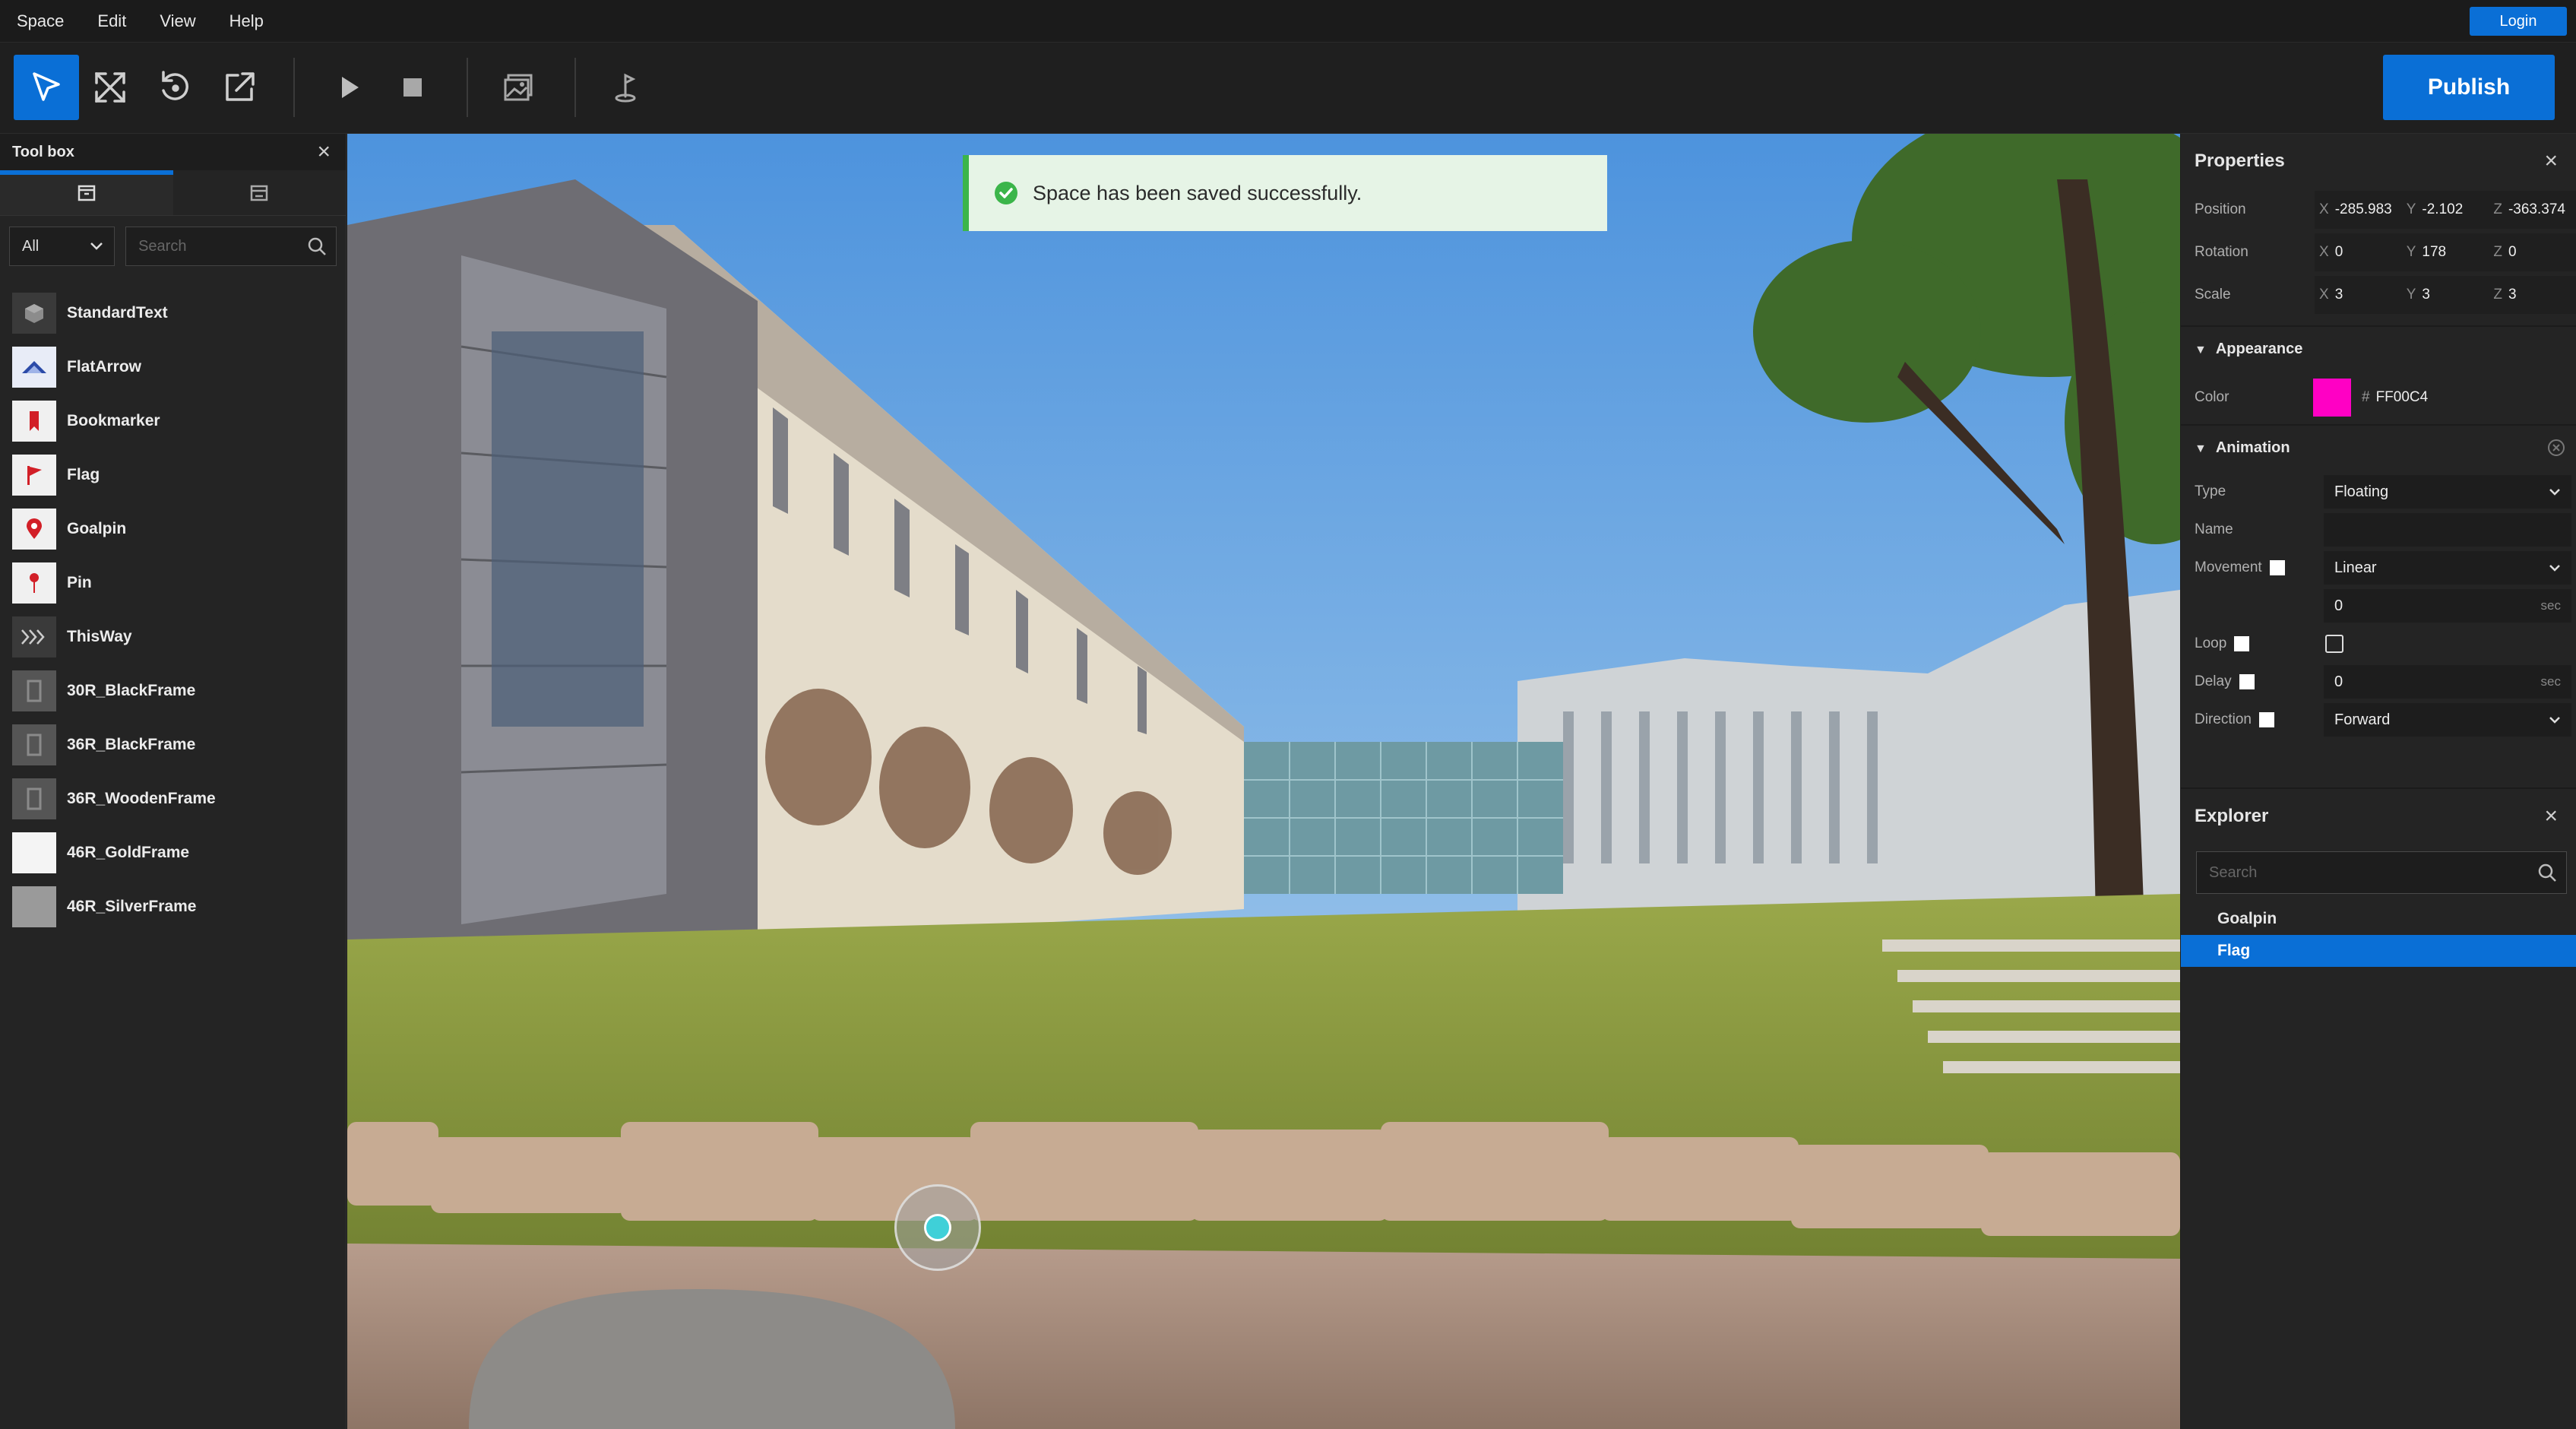 Image resolution: width=2576 pixels, height=1429 pixels. I want to click on tab-media, so click(260, 192).